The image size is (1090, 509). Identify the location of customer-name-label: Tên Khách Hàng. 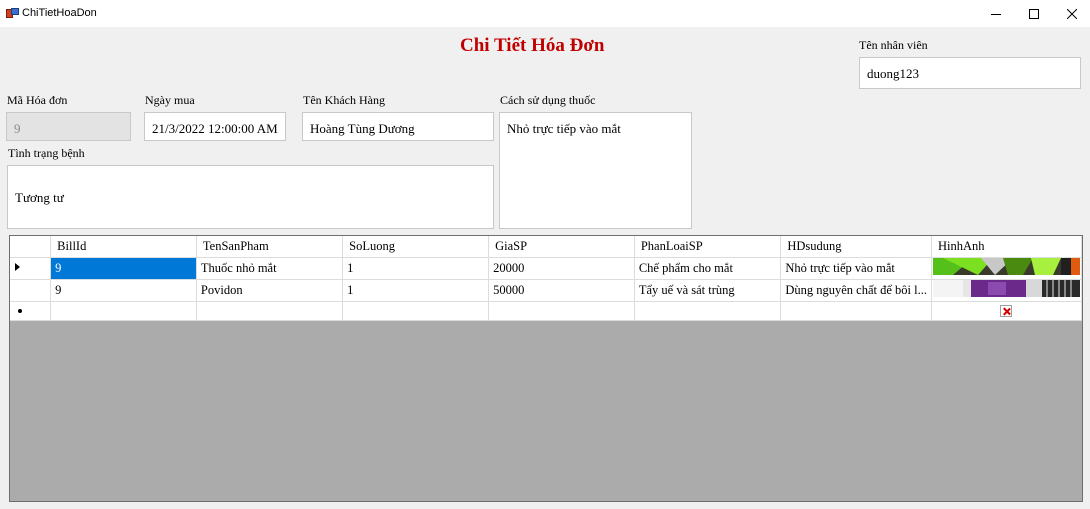
(344, 100).